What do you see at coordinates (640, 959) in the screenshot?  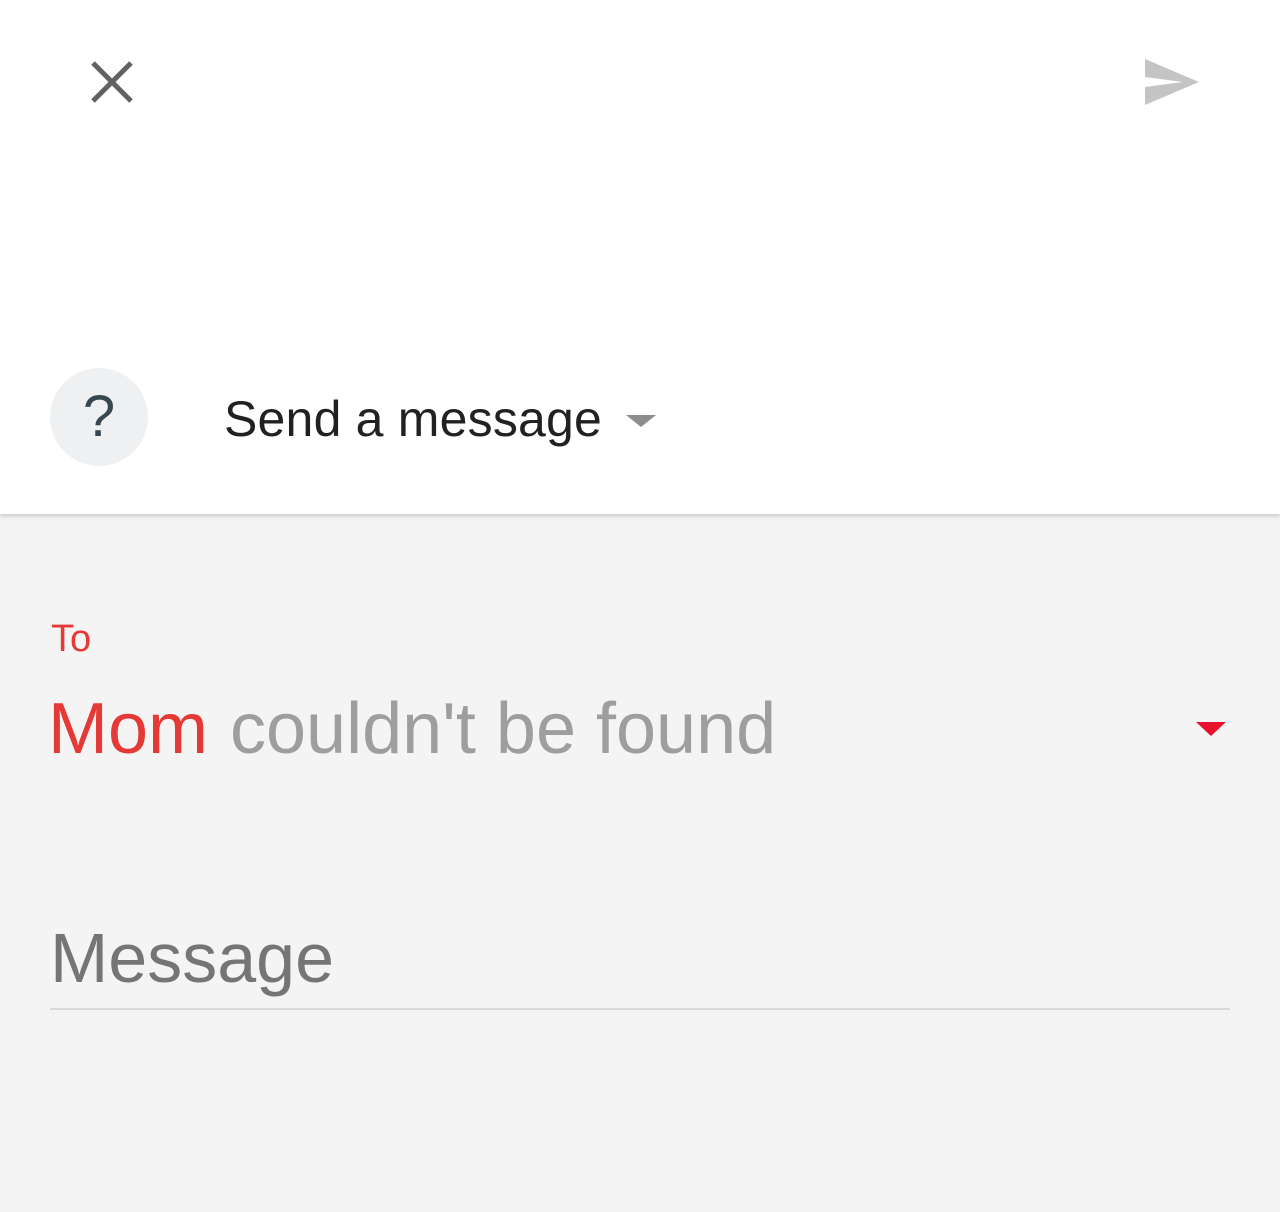 I see `message-input` at bounding box center [640, 959].